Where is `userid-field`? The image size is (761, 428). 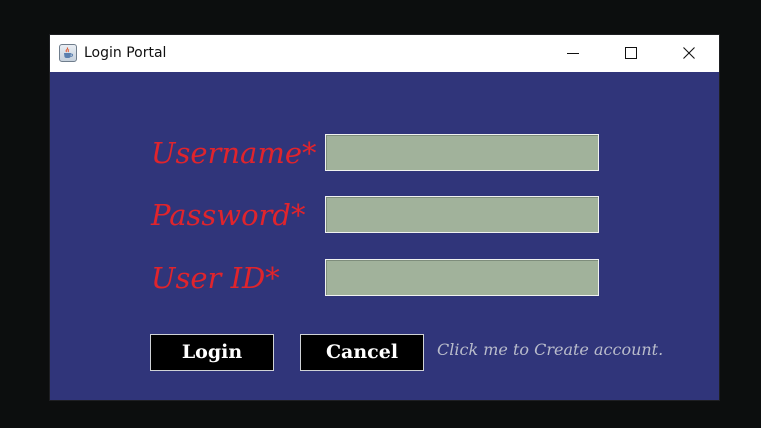 userid-field is located at coordinates (462, 277).